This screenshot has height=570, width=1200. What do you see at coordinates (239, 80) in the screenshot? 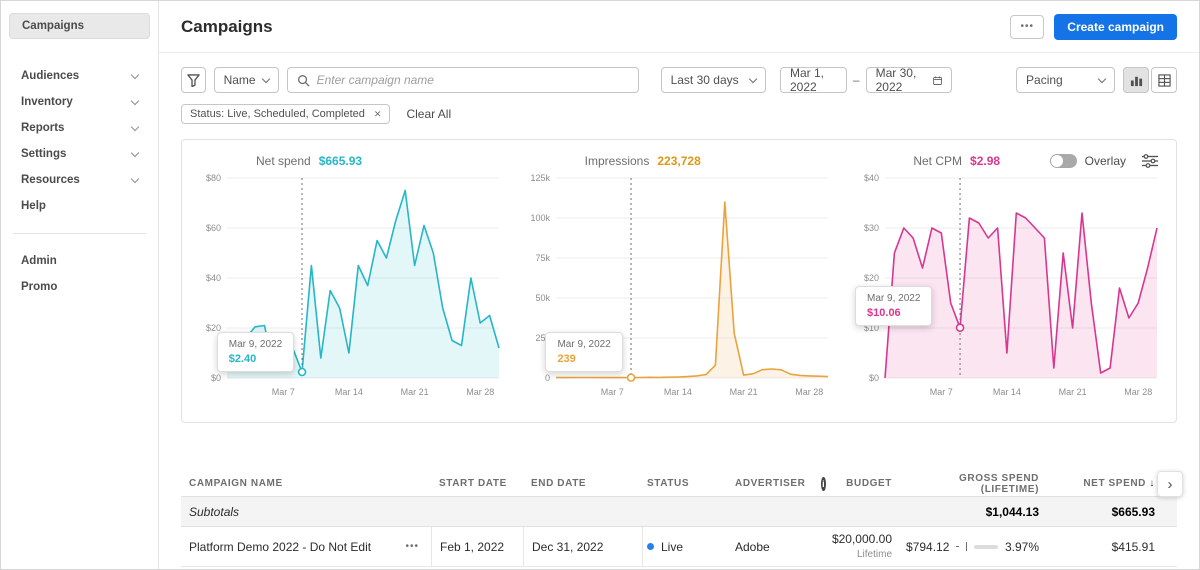
I see `search-field-value: Name` at bounding box center [239, 80].